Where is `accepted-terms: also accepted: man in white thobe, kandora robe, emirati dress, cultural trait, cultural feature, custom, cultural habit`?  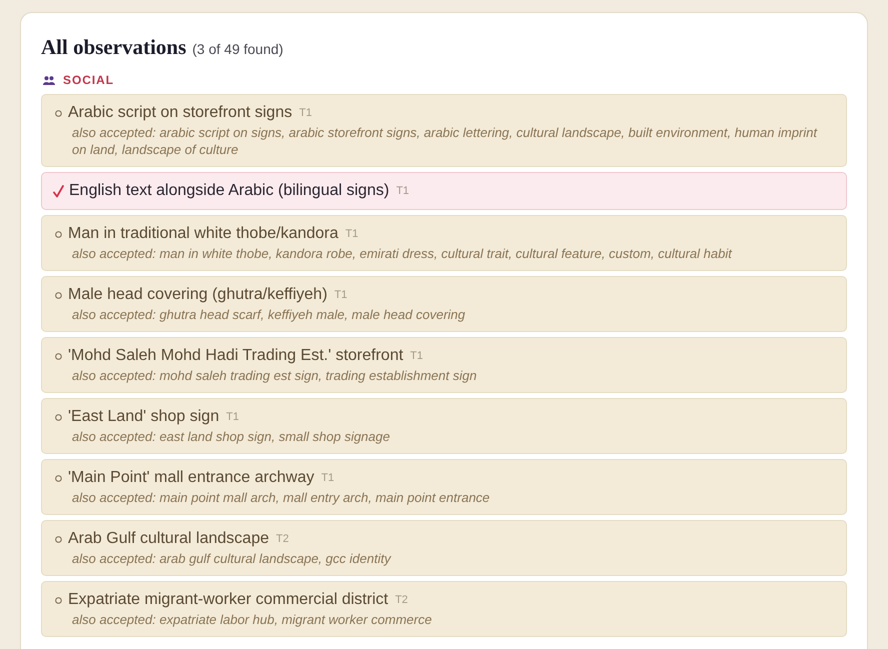
accepted-terms: also accepted: man in white thobe, kandora robe, emirati dress, cultural trait, cultural feature, custom, cultural habit is located at coordinates (403, 253).